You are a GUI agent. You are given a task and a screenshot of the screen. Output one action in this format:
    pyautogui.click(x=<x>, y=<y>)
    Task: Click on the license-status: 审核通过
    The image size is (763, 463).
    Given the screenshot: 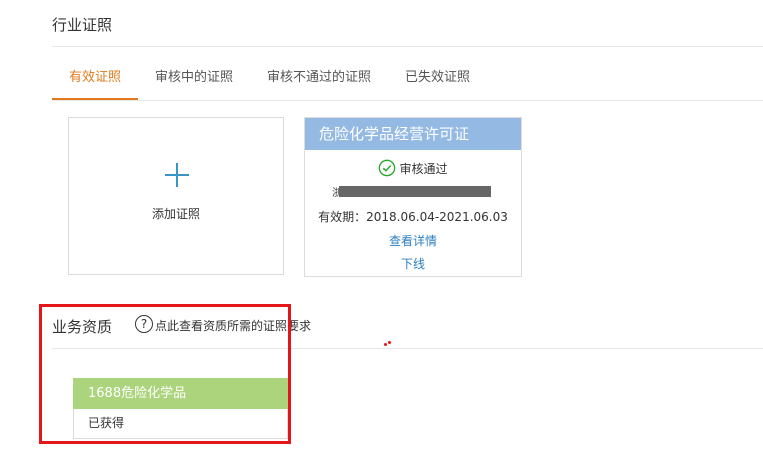 What is the action you would take?
    pyautogui.click(x=413, y=168)
    